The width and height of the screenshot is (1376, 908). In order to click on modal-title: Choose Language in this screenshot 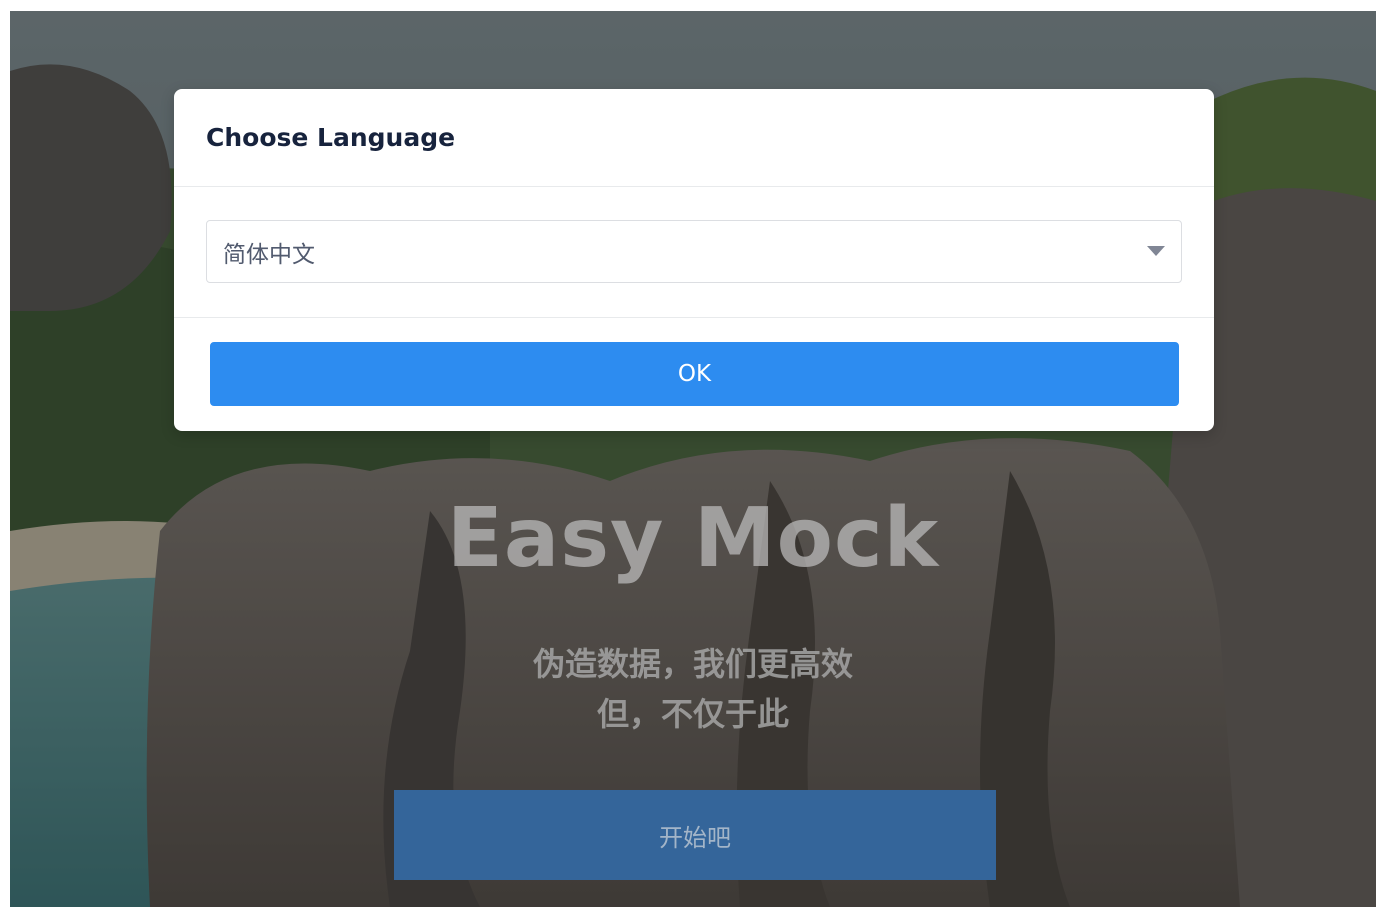, I will do `click(331, 137)`.